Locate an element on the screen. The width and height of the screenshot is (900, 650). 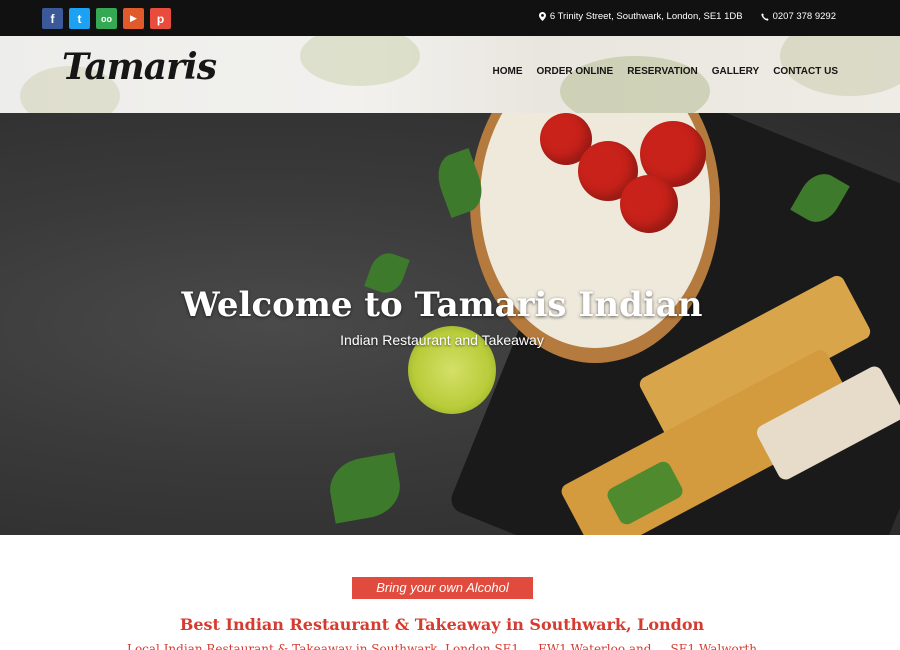
phone-text: 0207 378 9292 is located at coordinates (804, 16).